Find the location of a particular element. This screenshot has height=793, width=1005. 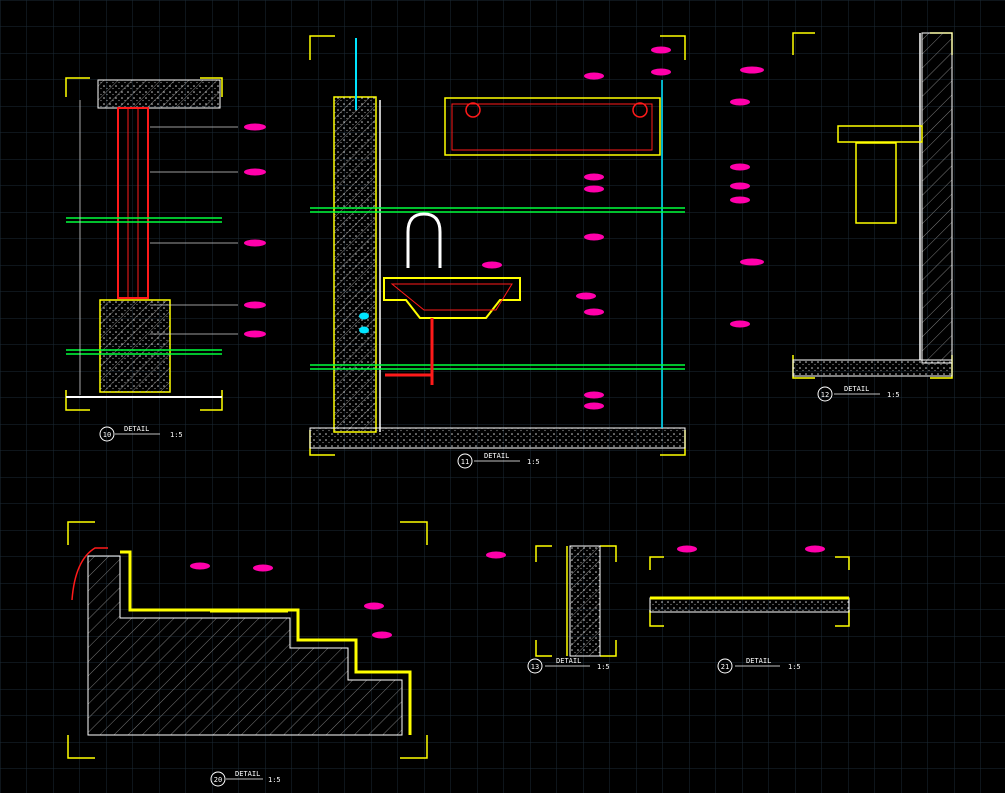

detail-11-title: DETAIL is located at coordinates (496, 456).